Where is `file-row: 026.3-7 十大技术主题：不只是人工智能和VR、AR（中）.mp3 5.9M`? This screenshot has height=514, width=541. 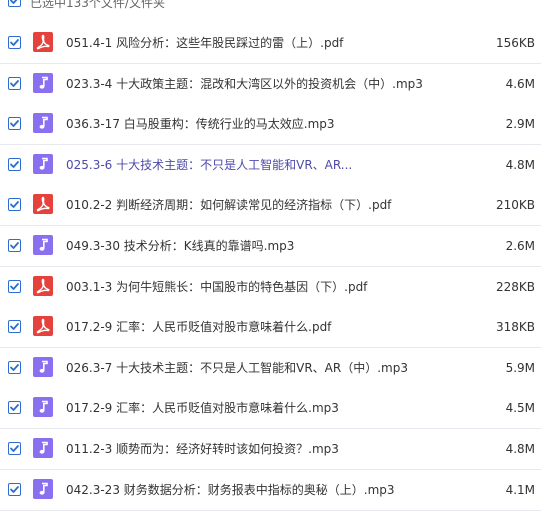
file-row: 026.3-7 十大技术主题：不只是人工智能和VR、AR（中）.mp3 5.9M is located at coordinates (270, 368).